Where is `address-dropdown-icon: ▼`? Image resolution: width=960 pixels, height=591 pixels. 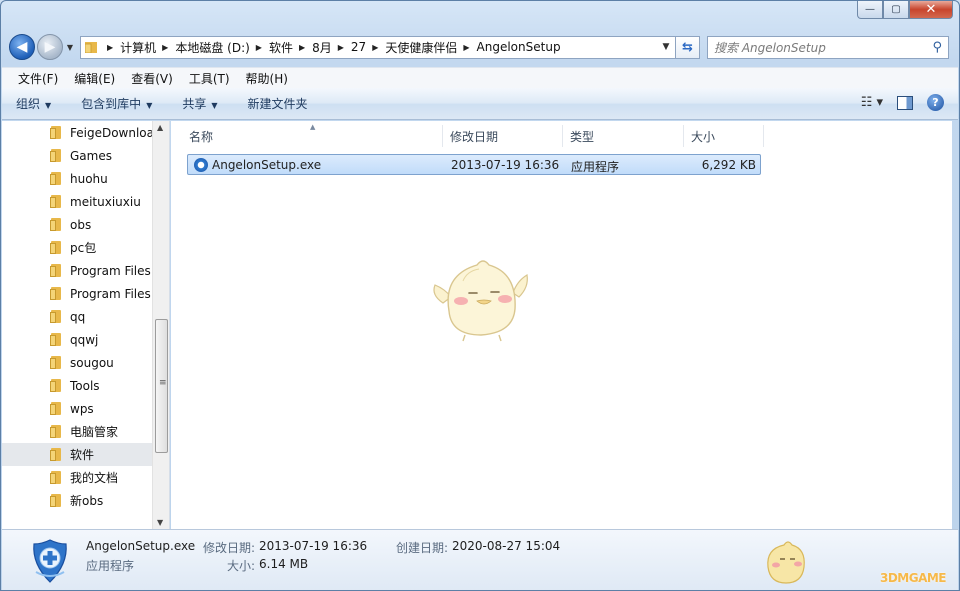 address-dropdown-icon: ▼ is located at coordinates (666, 47).